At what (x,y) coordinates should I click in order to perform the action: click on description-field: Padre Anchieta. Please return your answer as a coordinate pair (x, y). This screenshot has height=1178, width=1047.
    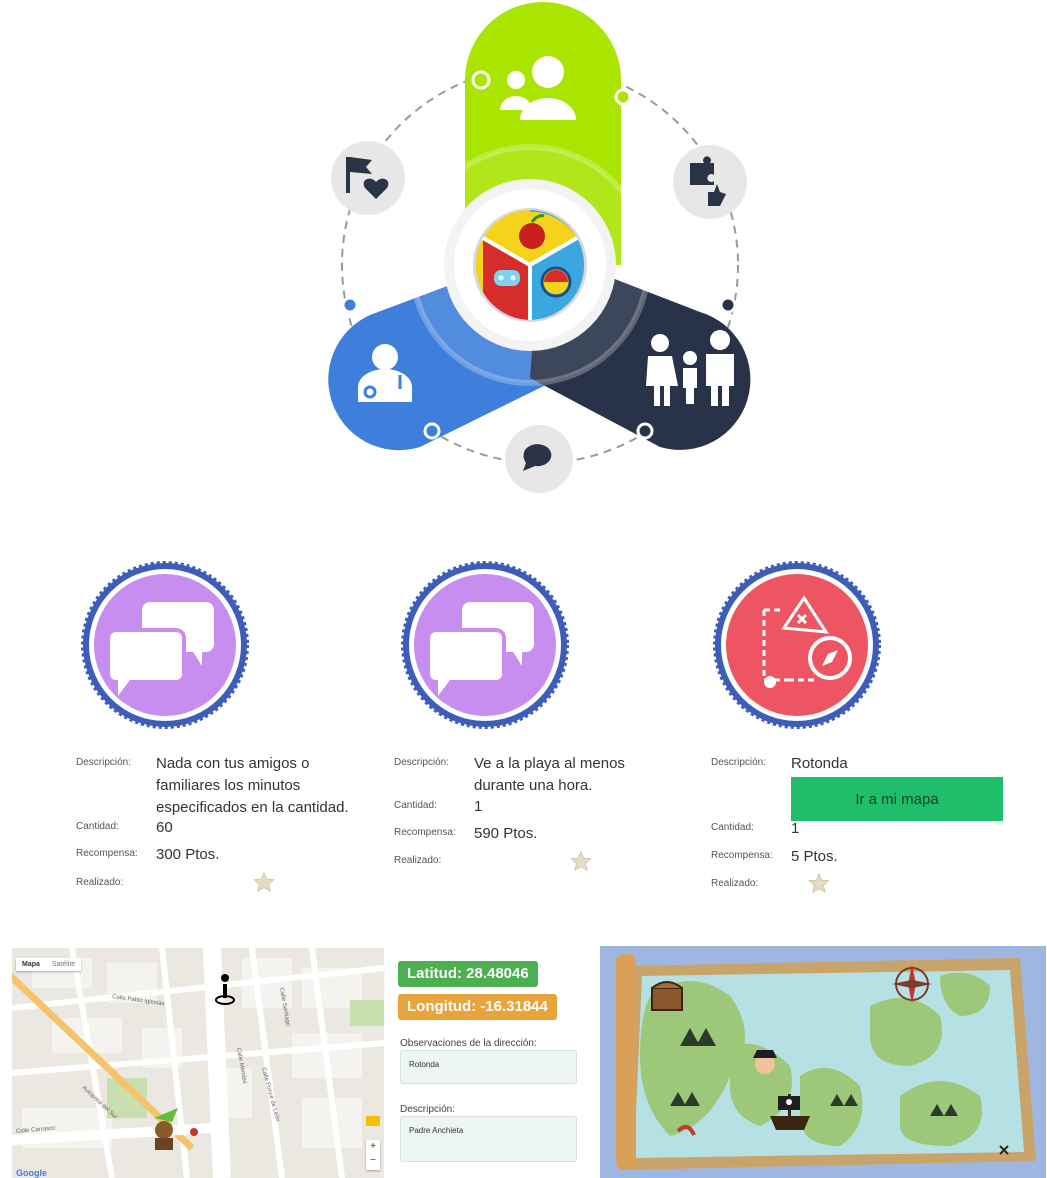
    Looking at the image, I should click on (488, 1139).